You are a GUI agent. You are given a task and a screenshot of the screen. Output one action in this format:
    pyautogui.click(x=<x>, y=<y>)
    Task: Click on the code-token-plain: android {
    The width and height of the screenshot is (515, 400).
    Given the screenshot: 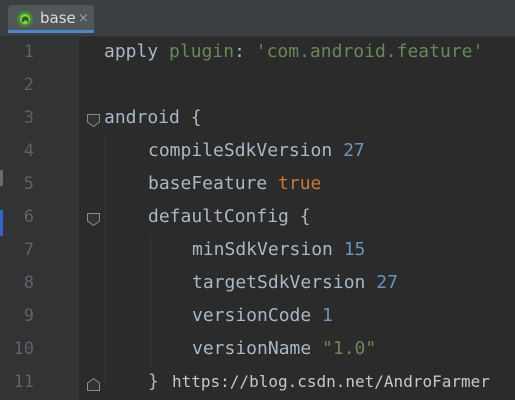 What is the action you would take?
    pyautogui.click(x=153, y=117)
    